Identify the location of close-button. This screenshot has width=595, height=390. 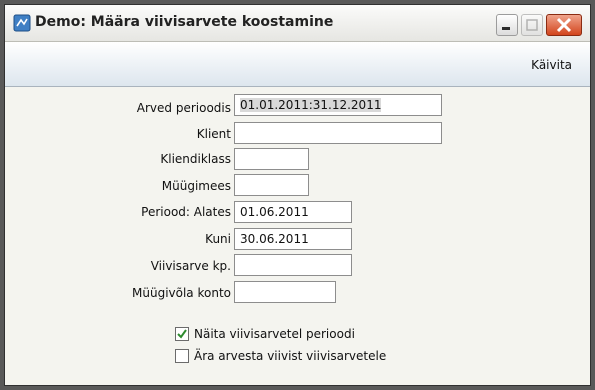
(564, 25).